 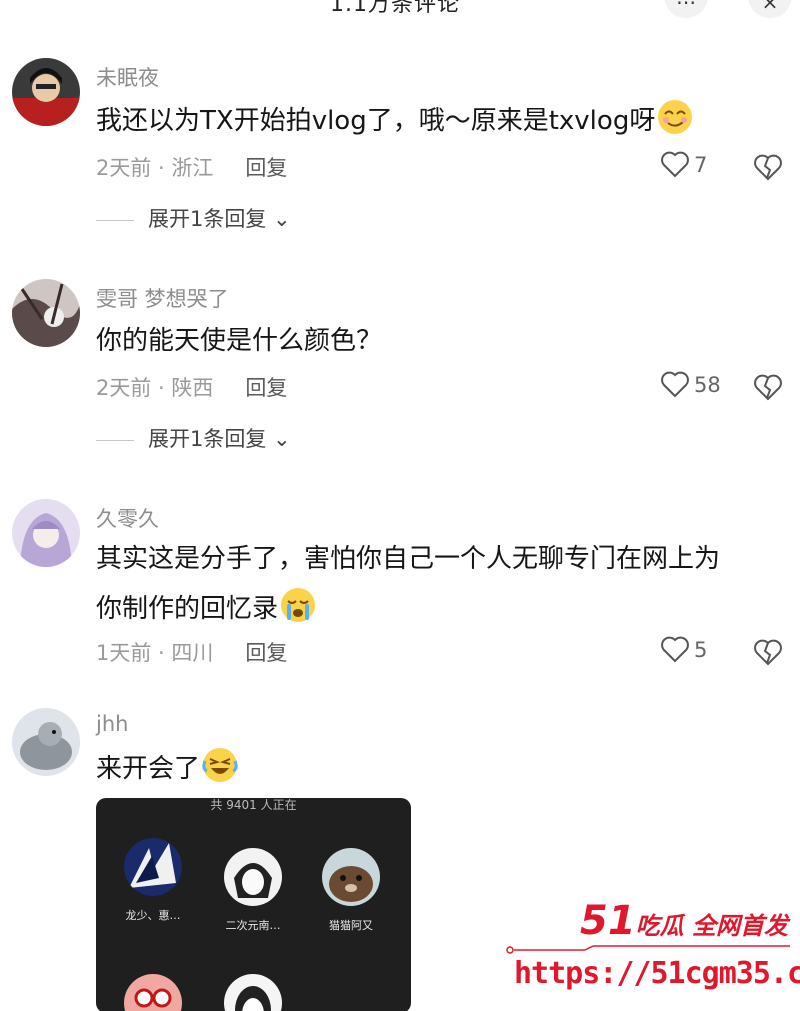 What do you see at coordinates (155, 653) in the screenshot?
I see `comment-time-location: 1天前 · 四川` at bounding box center [155, 653].